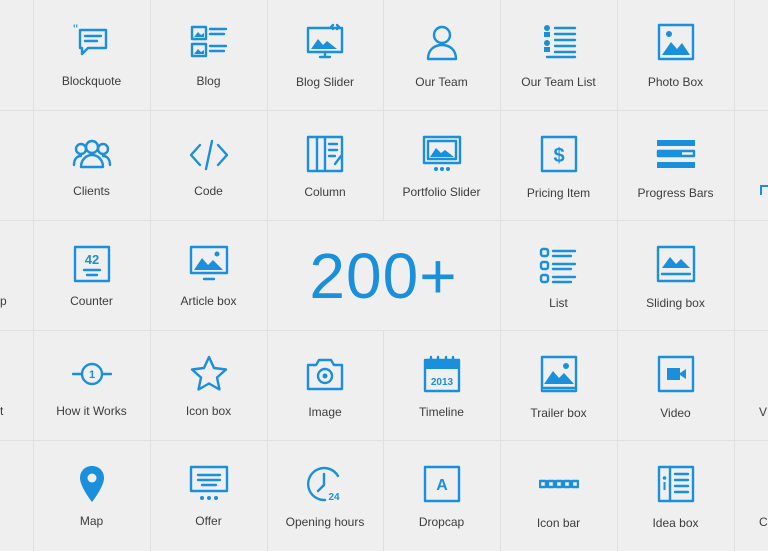 The height and width of the screenshot is (551, 768). Describe the element at coordinates (676, 264) in the screenshot. I see `sliding-box-icon` at that location.